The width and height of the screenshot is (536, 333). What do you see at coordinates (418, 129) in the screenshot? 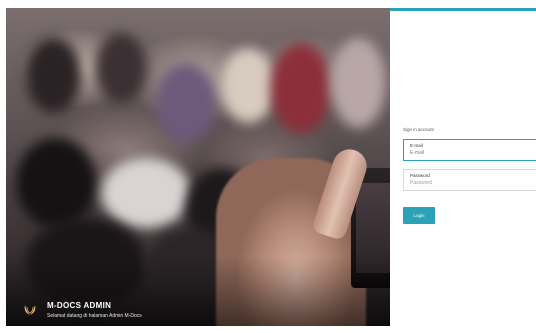
I see `login-heading: Sign in account` at bounding box center [418, 129].